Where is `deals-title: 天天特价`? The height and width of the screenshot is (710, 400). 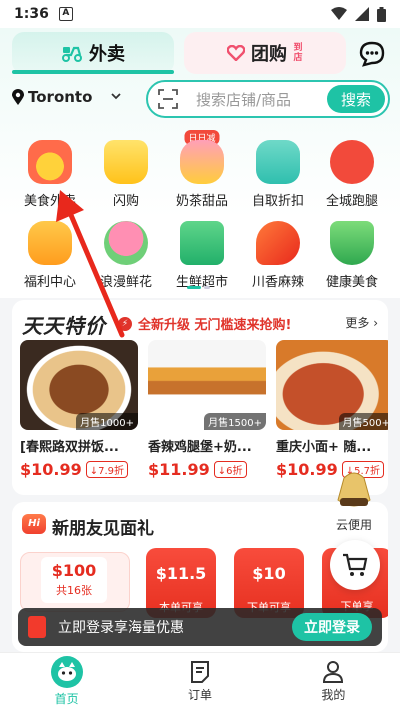 deals-title: 天天特价 is located at coordinates (64, 326).